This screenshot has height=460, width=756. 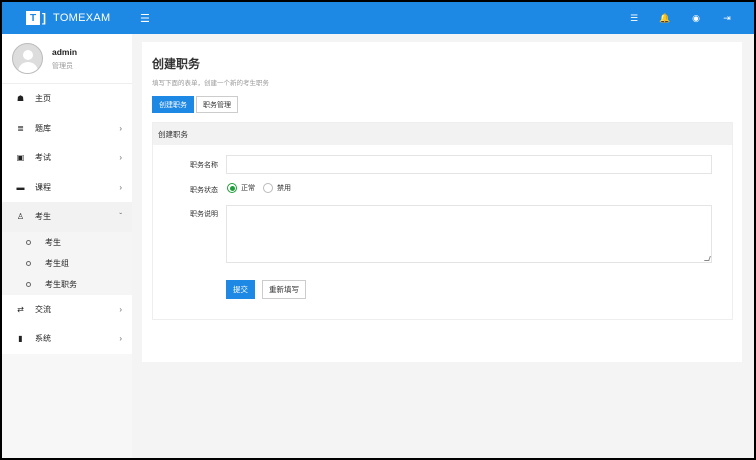 What do you see at coordinates (67, 217) in the screenshot?
I see `sidebar-item-examinee: ♙ 考生 ˇ` at bounding box center [67, 217].